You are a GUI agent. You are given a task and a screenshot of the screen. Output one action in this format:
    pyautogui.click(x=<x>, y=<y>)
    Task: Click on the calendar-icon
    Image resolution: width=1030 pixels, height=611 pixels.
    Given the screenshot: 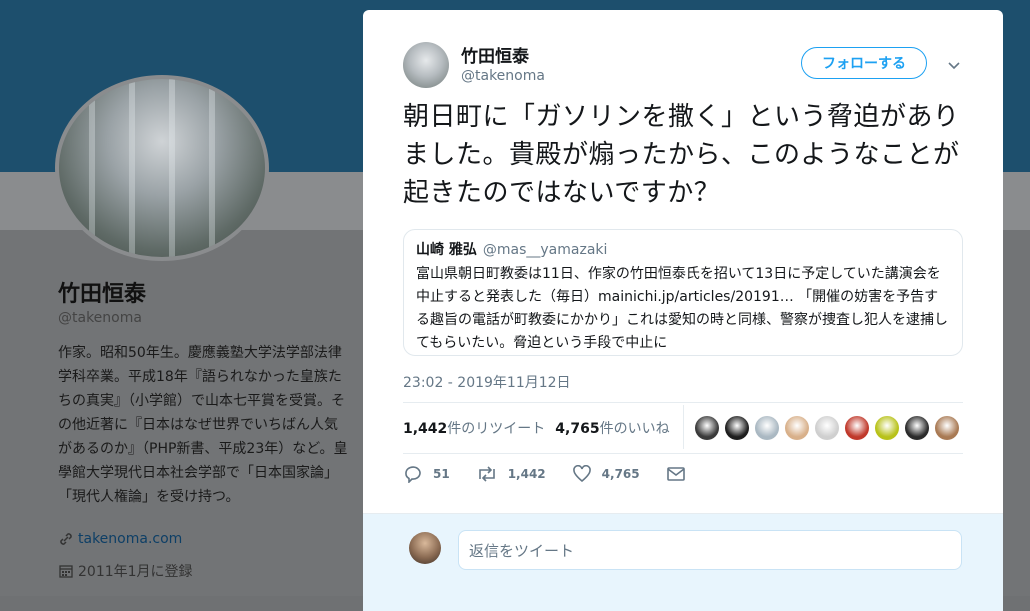 What is the action you would take?
    pyautogui.click(x=66, y=571)
    